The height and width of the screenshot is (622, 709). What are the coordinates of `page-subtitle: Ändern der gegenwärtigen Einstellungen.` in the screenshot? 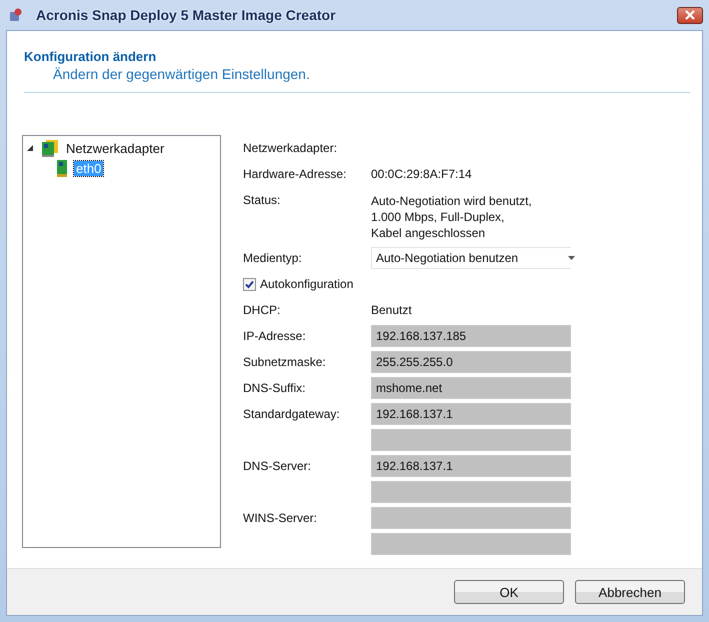 It's located at (181, 74).